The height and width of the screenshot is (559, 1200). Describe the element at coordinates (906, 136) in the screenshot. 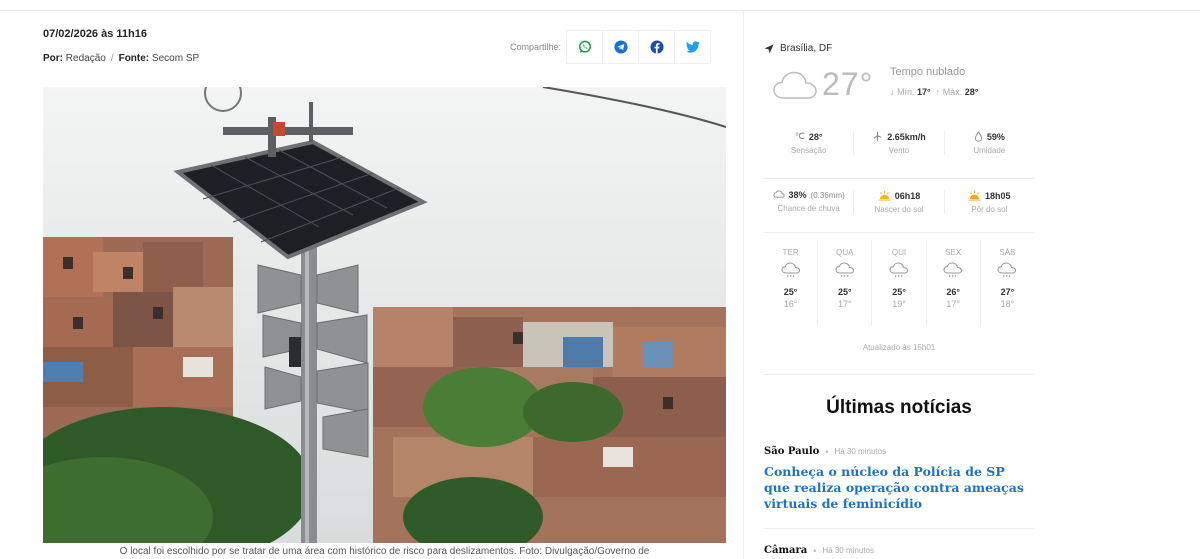

I see `wind-value: 2.65km/h` at that location.